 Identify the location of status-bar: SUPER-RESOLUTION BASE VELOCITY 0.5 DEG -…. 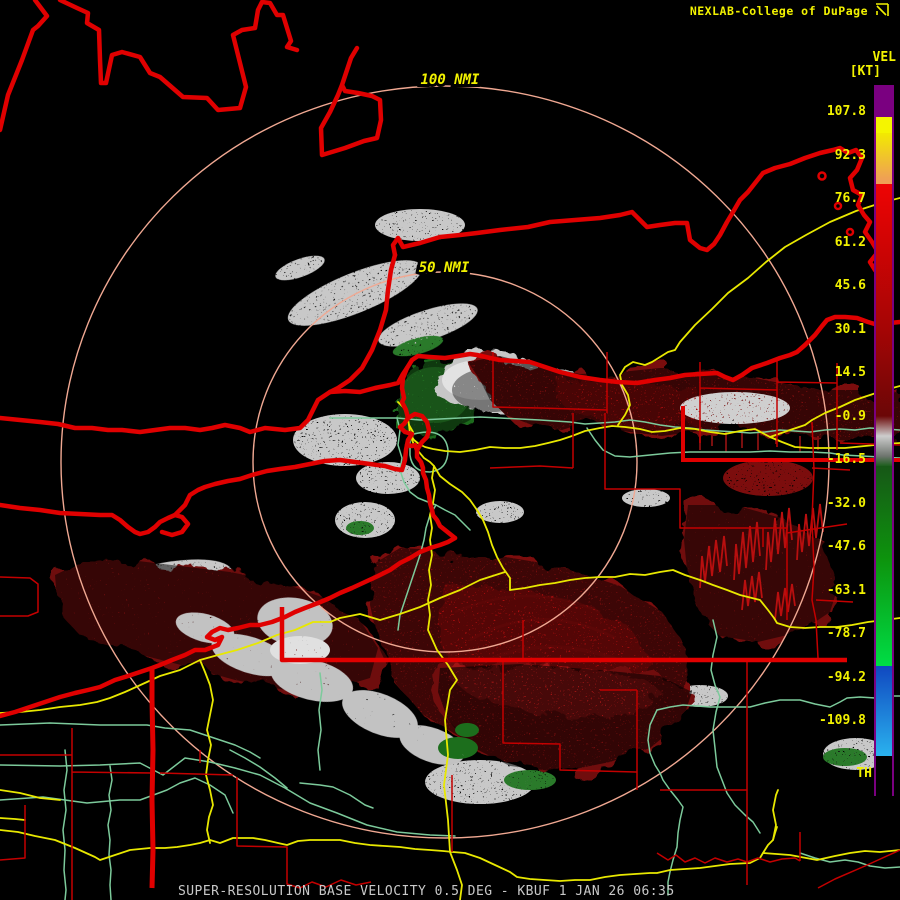
(426, 891).